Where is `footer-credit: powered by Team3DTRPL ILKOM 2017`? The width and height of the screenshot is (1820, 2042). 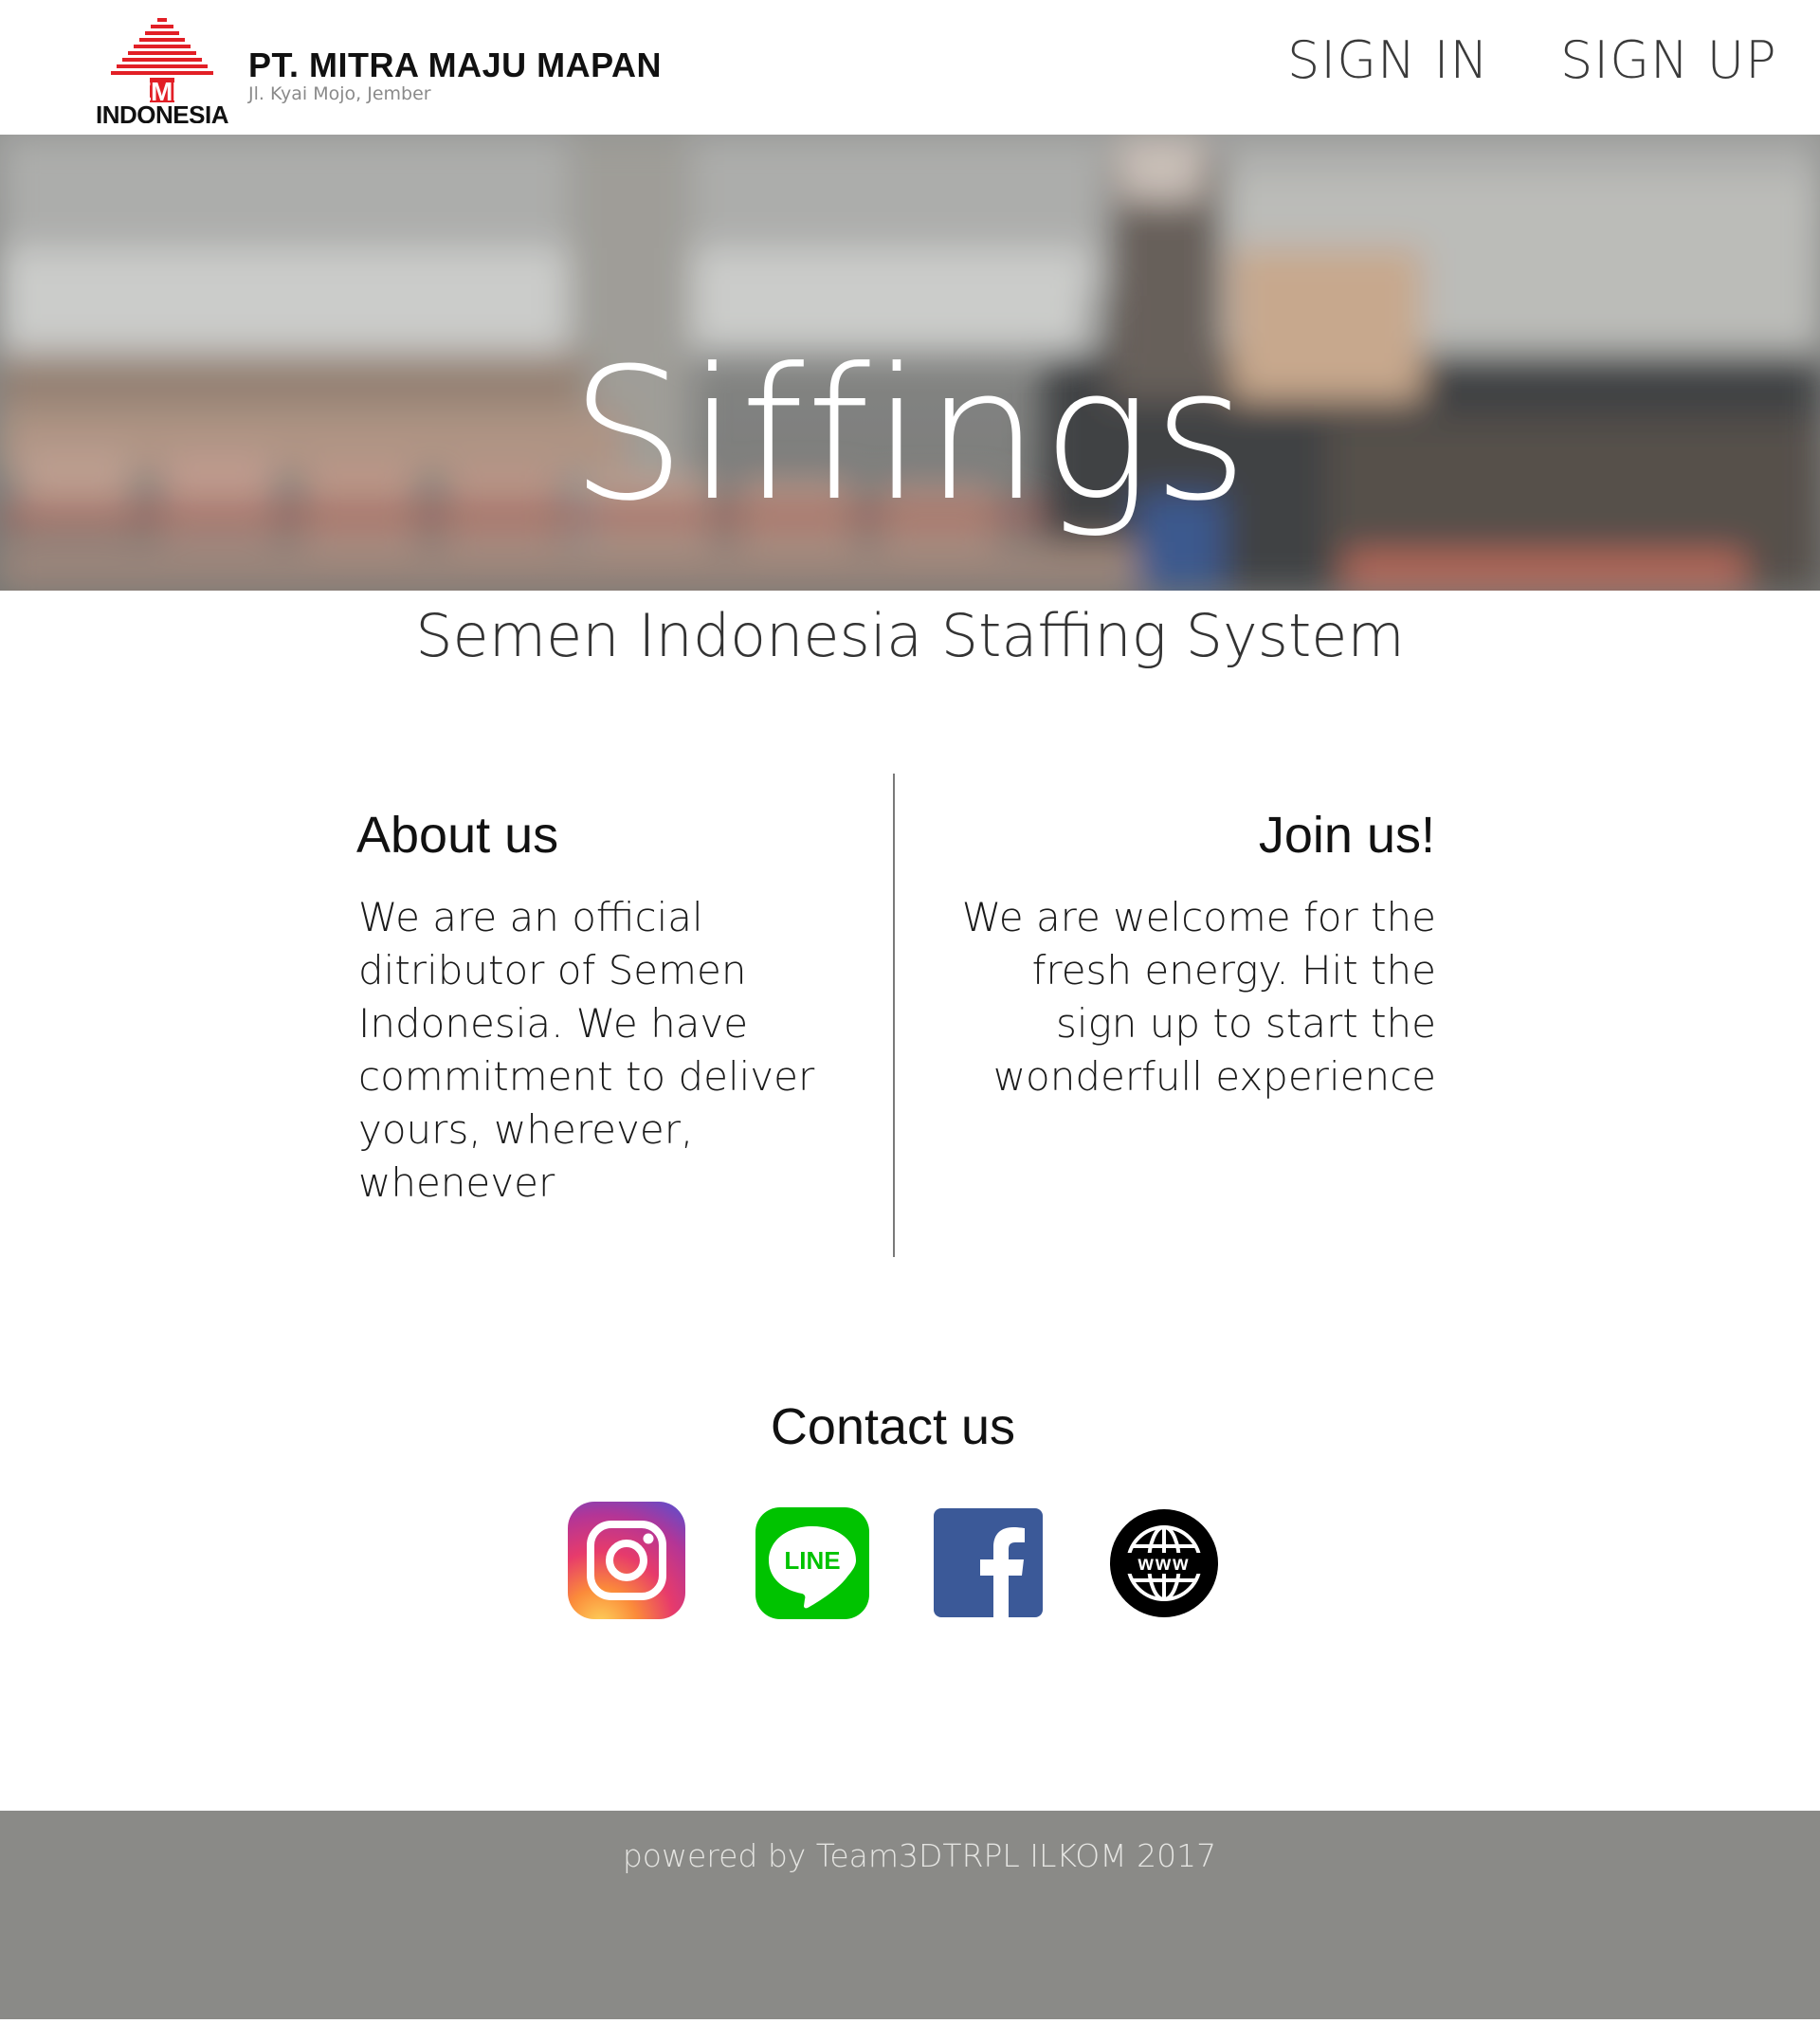
footer-credit: powered by Team3DTRPL ILKOM 2017 is located at coordinates (919, 1855).